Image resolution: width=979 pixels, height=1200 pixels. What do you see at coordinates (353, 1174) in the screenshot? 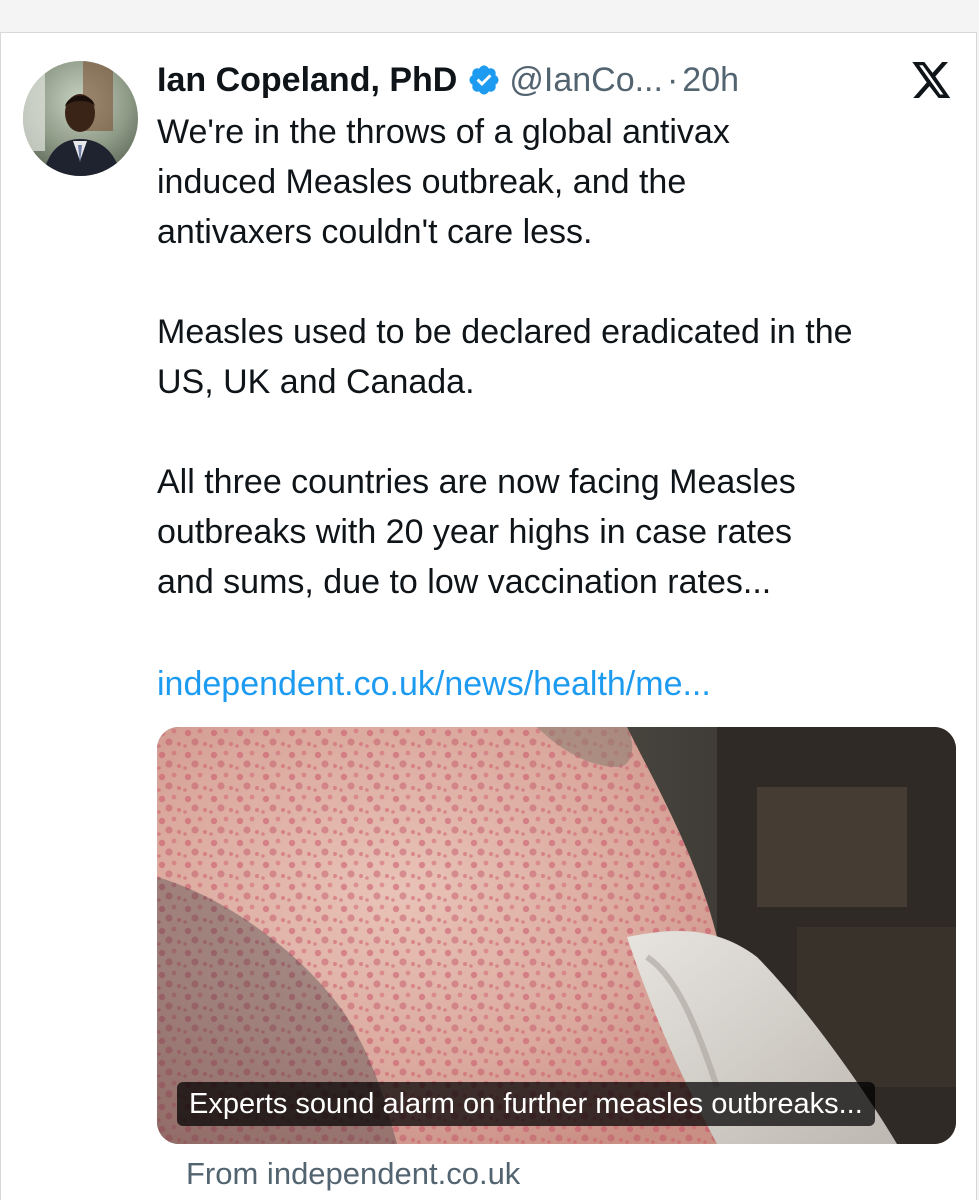
I see `link-card-source: From independent.co.uk` at bounding box center [353, 1174].